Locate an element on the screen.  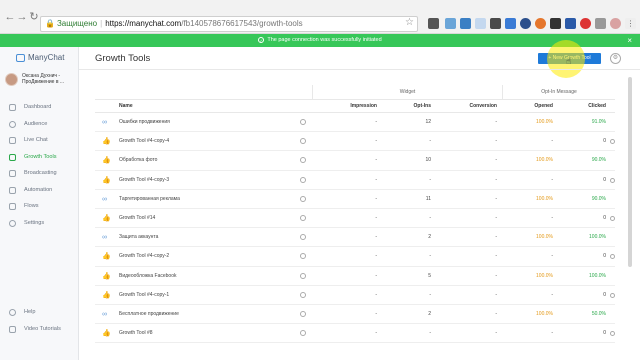
table-row: ∞ Бесплатное продвижение - 2 - 100.0% 50.0% is located at coordinates (355, 315).